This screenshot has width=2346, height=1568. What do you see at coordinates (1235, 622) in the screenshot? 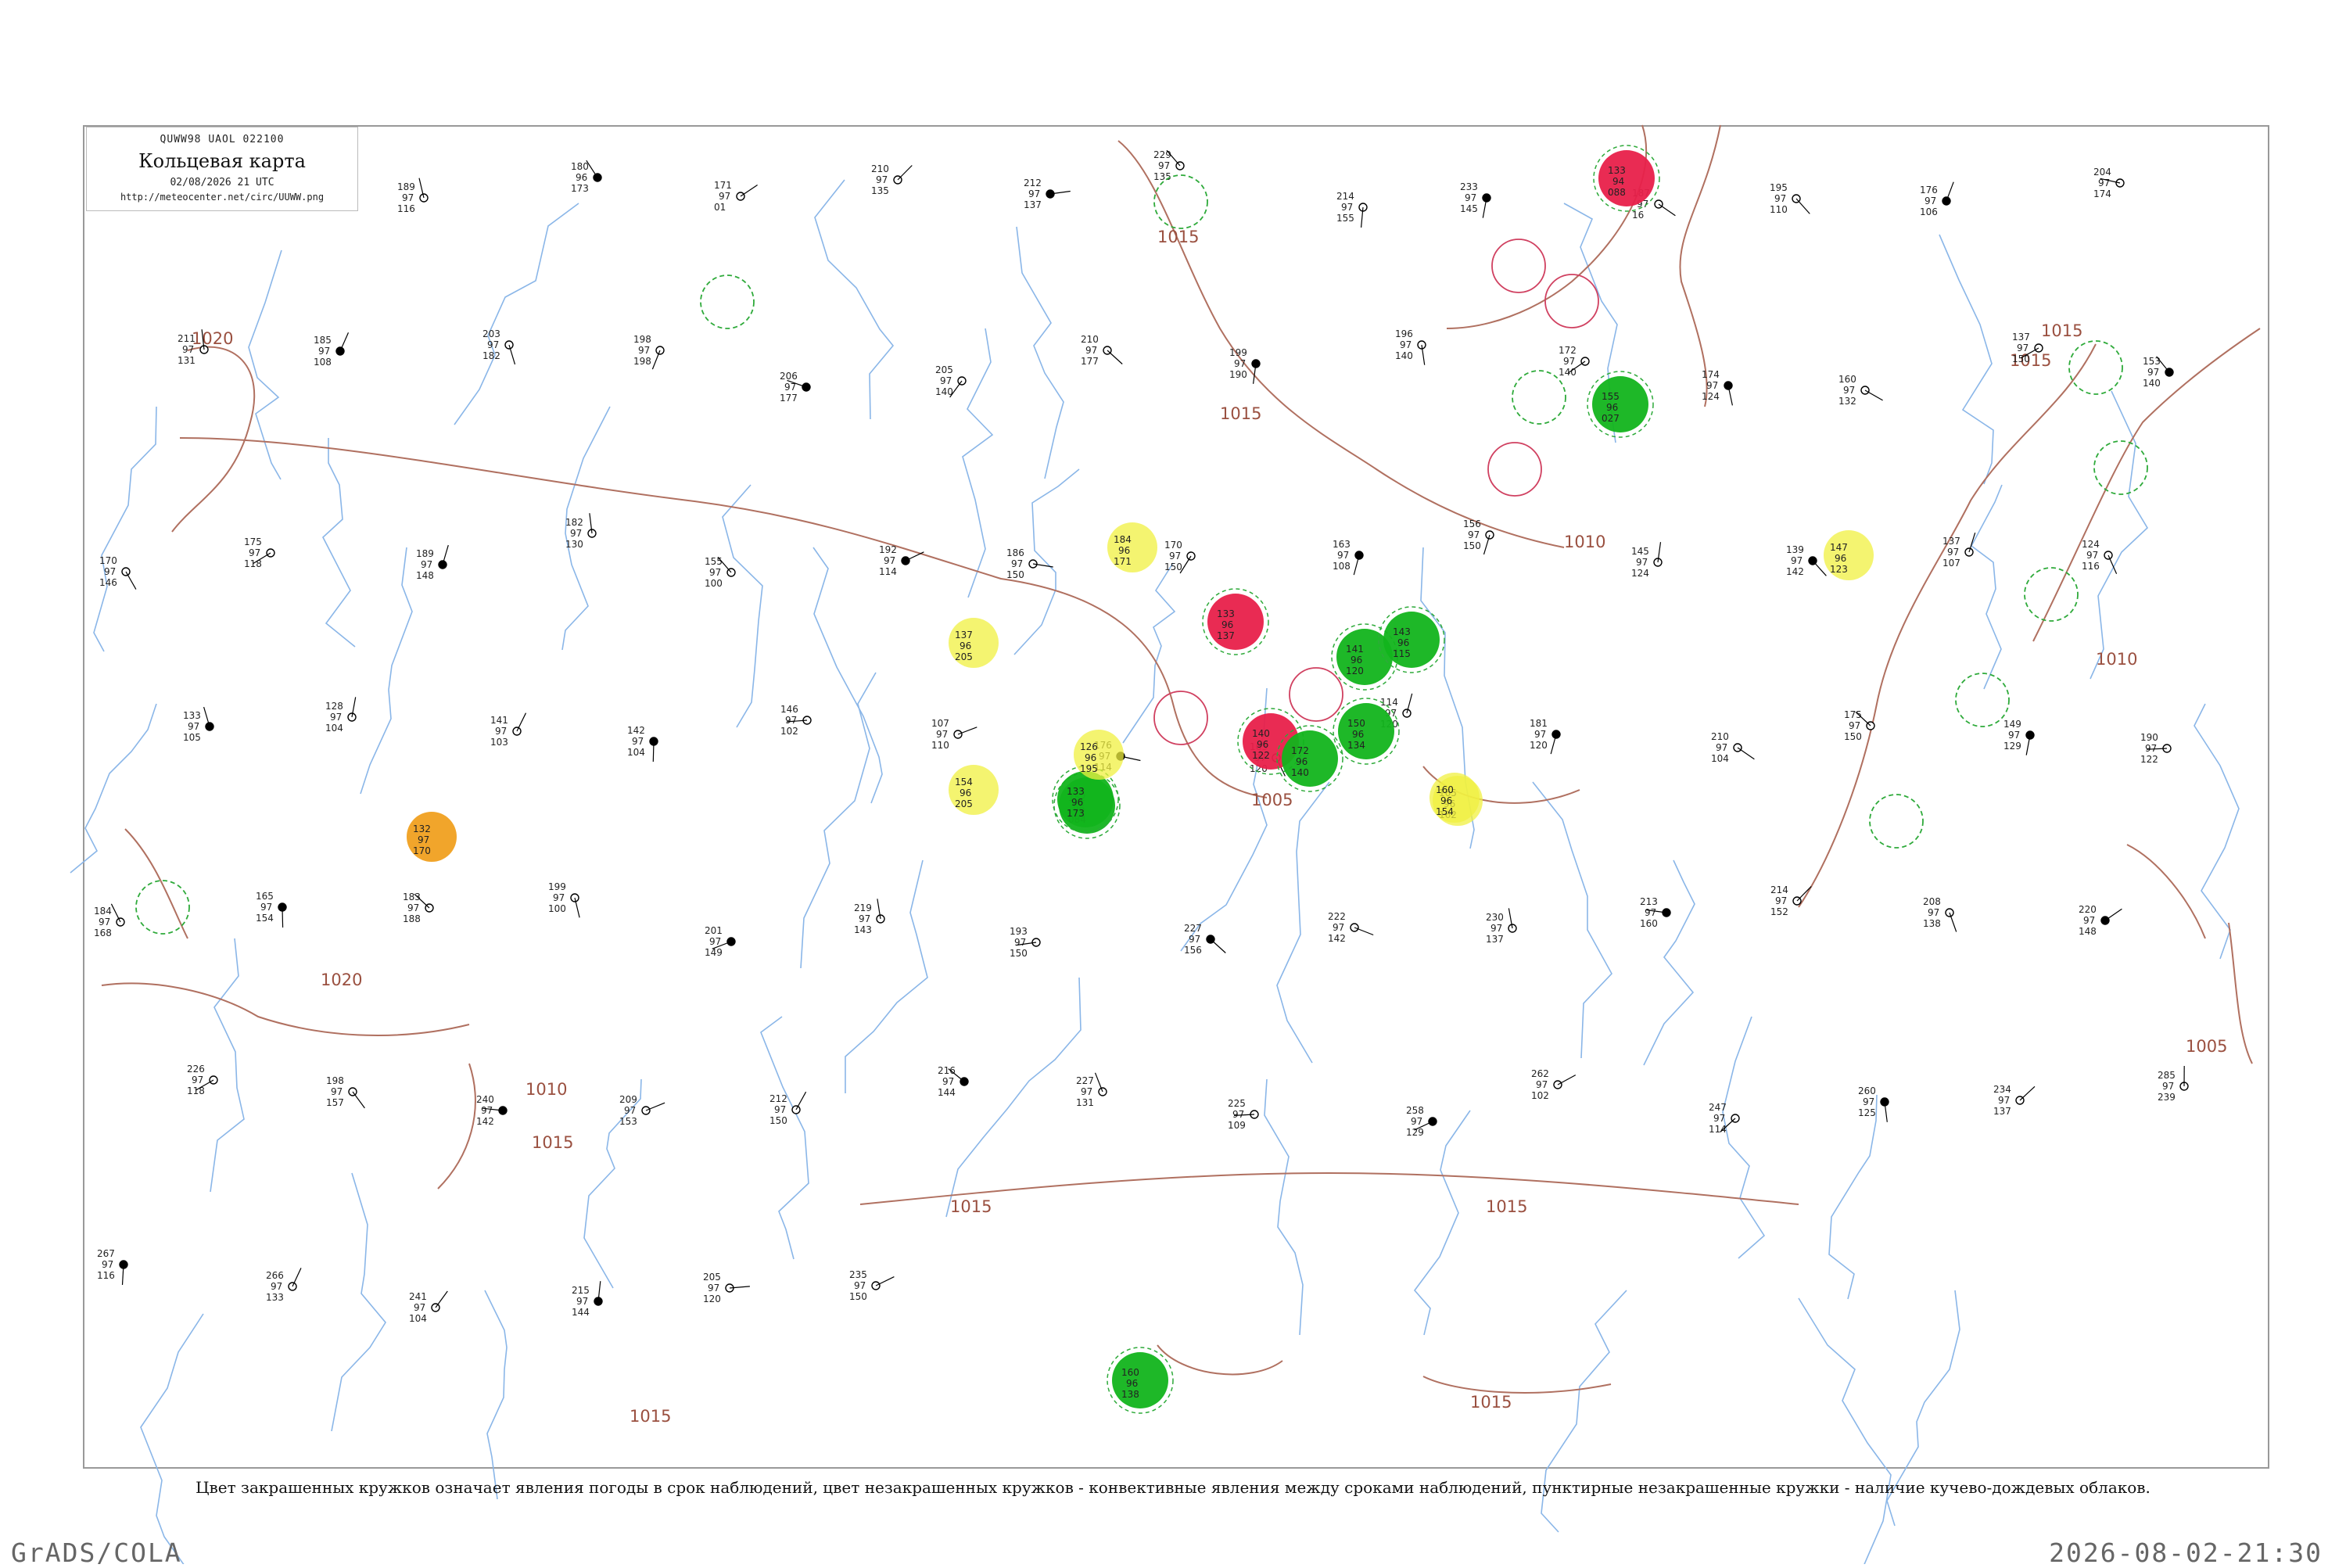
I see `thunder-circle` at bounding box center [1235, 622].